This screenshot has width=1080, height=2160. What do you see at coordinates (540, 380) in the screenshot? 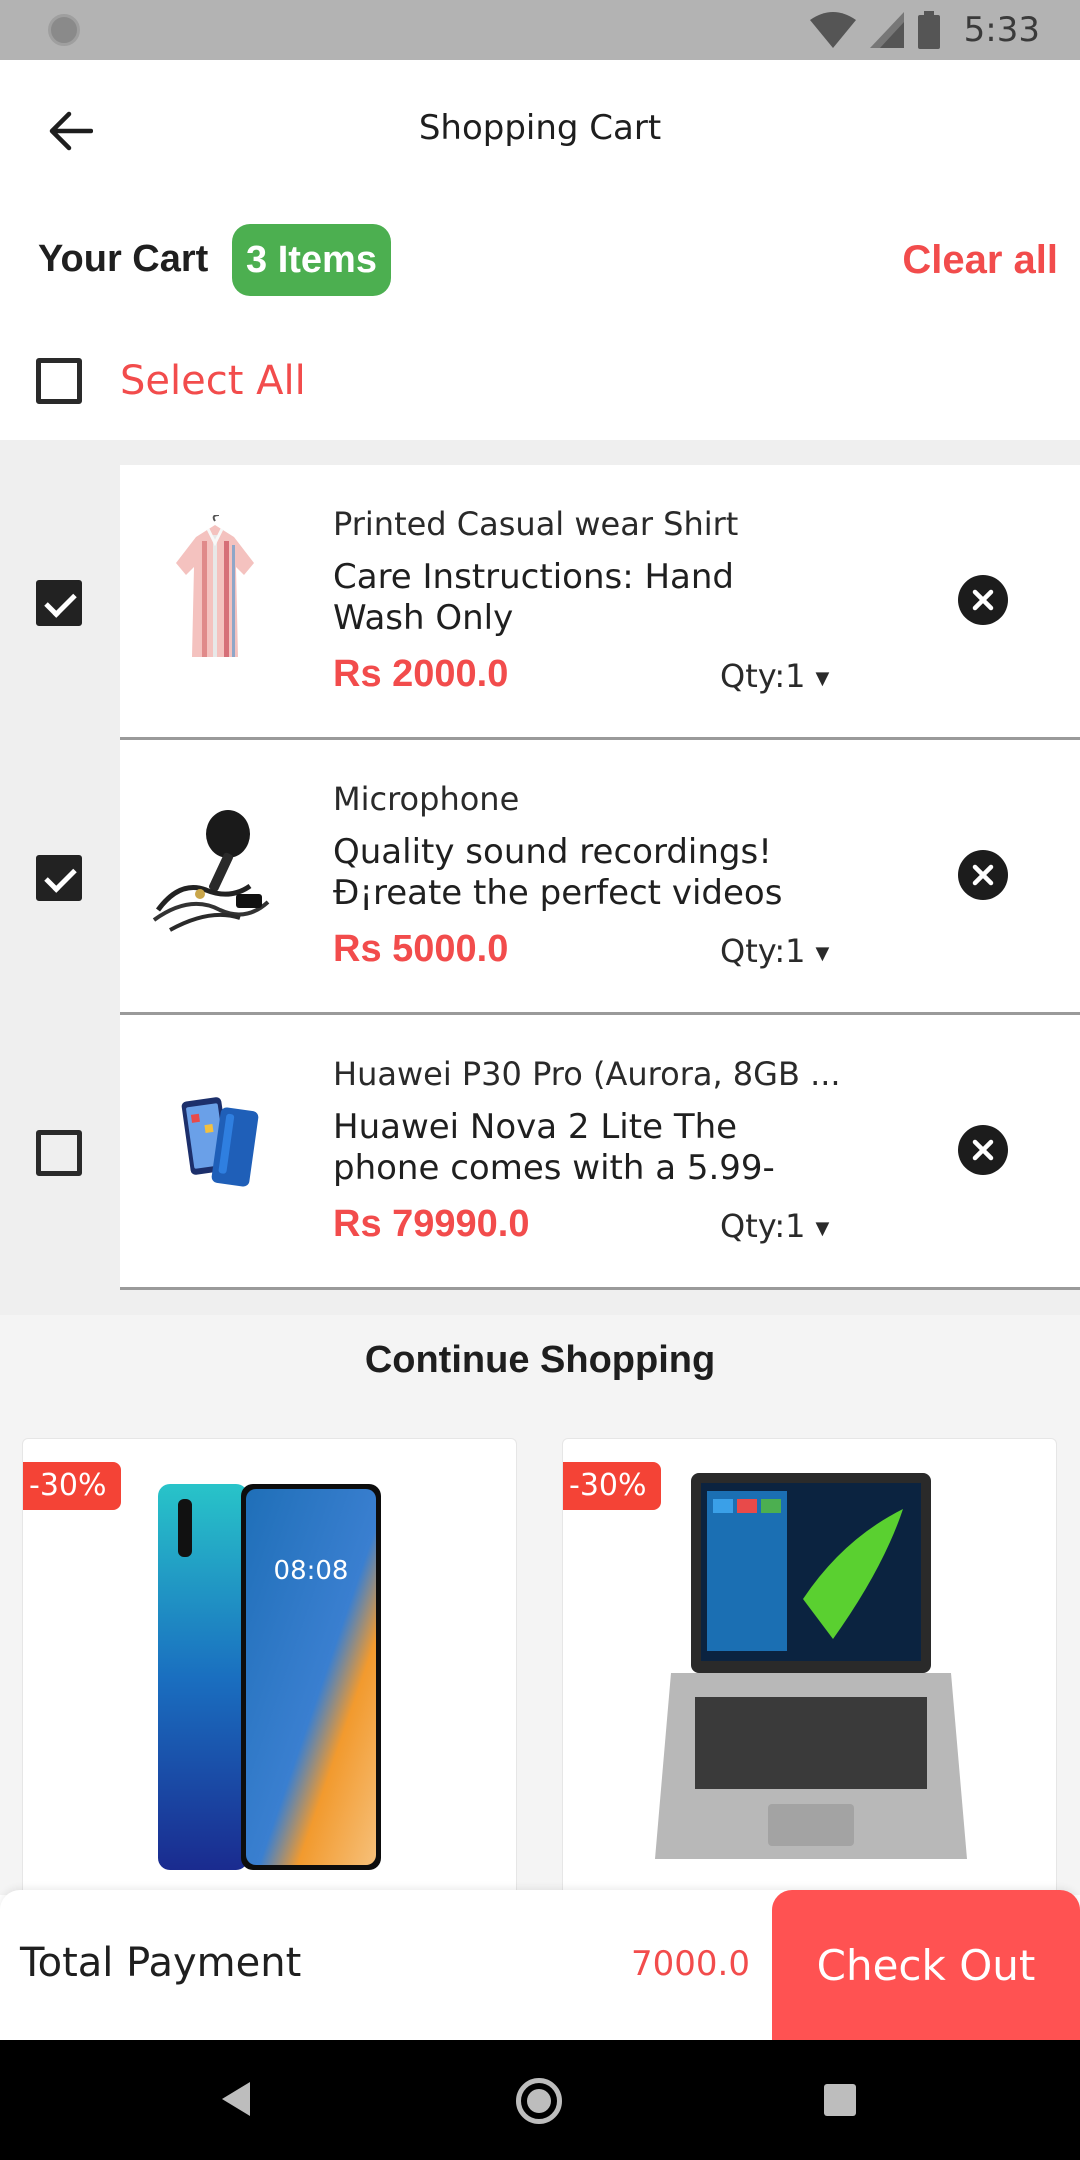
I see `select-all-row: Select All` at bounding box center [540, 380].